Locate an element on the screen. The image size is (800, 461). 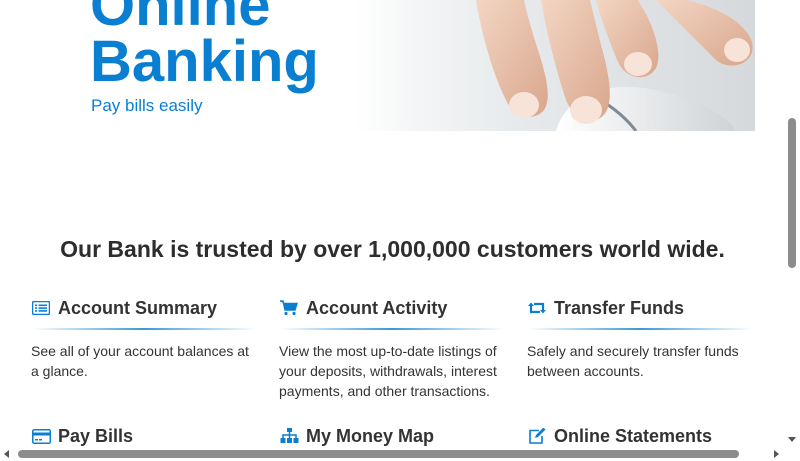
hero-image is located at coordinates (555, 65).